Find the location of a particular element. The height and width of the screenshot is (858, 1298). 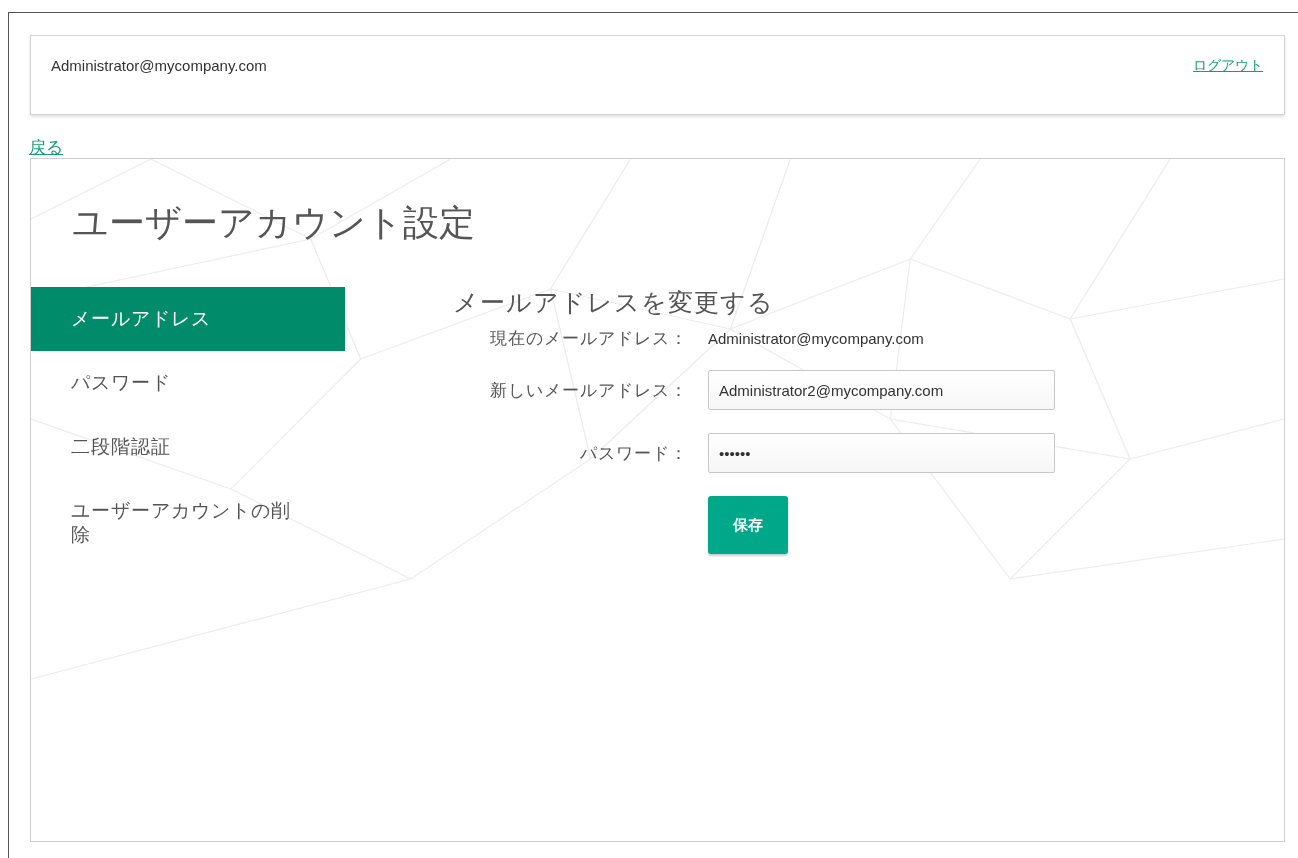

field-label: 新しいメールアドレス： is located at coordinates (589, 390).